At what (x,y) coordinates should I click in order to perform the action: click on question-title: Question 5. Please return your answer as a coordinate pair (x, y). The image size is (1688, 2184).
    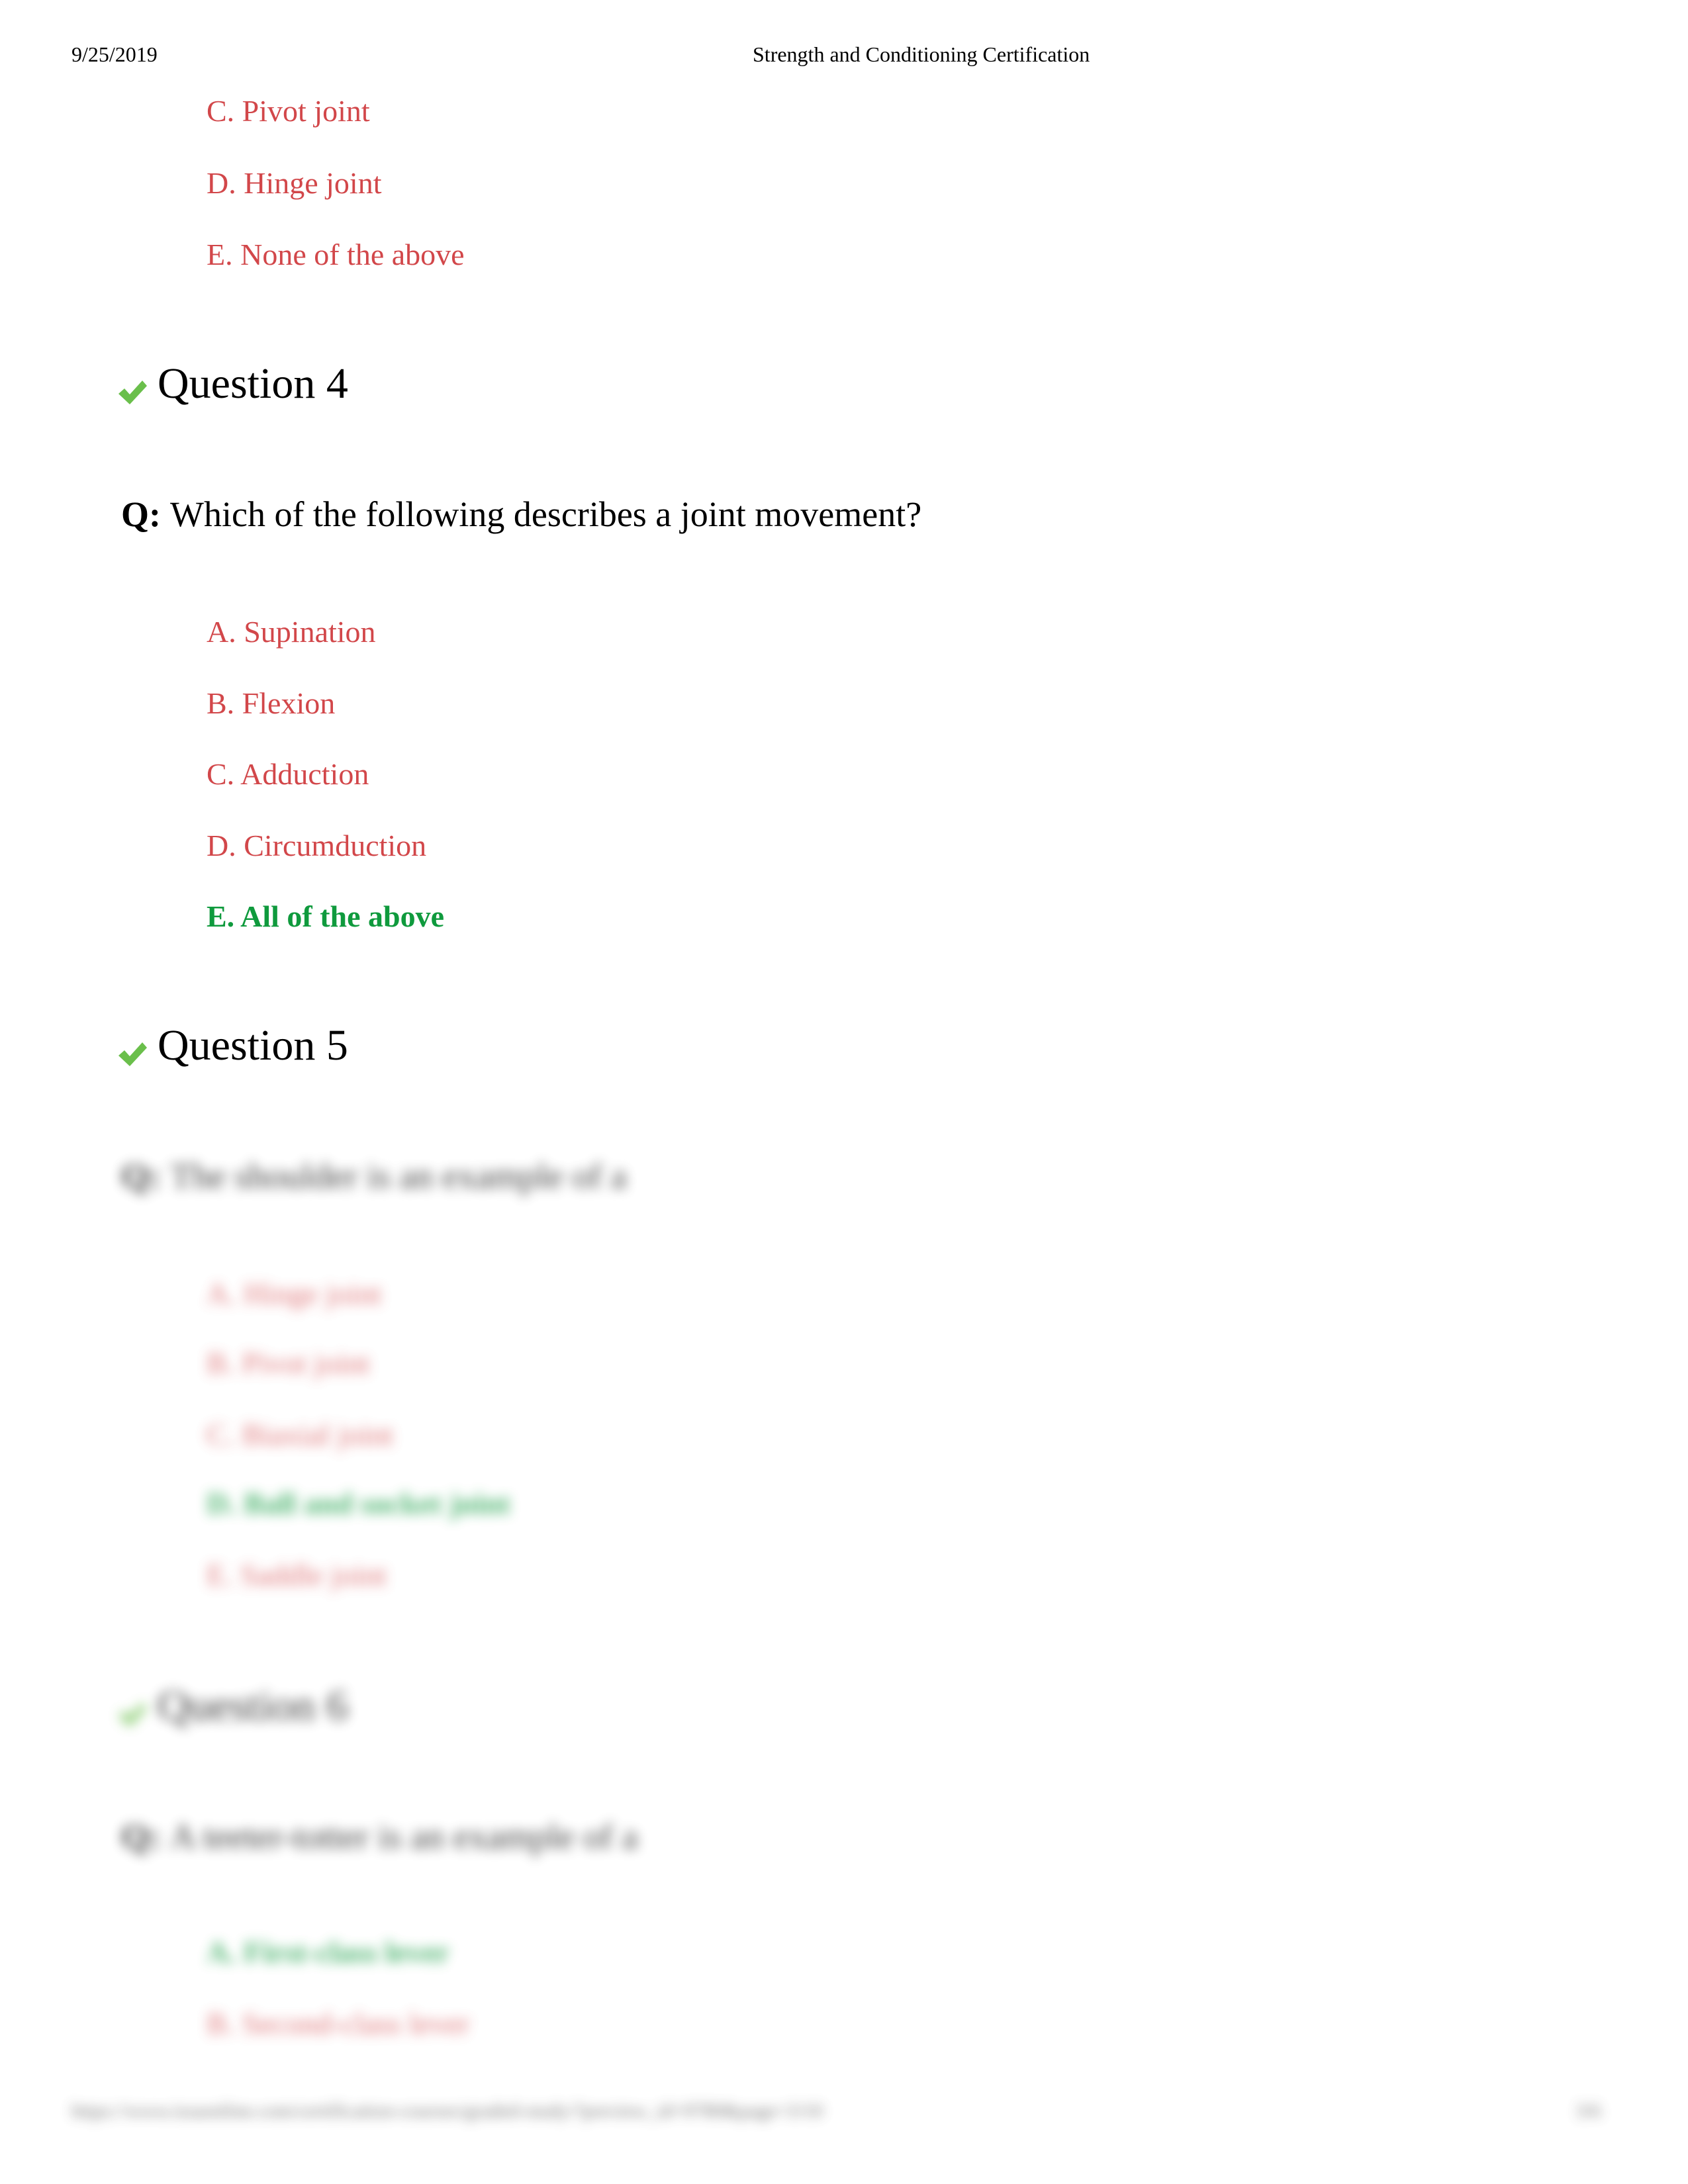
    Looking at the image, I should click on (253, 1045).